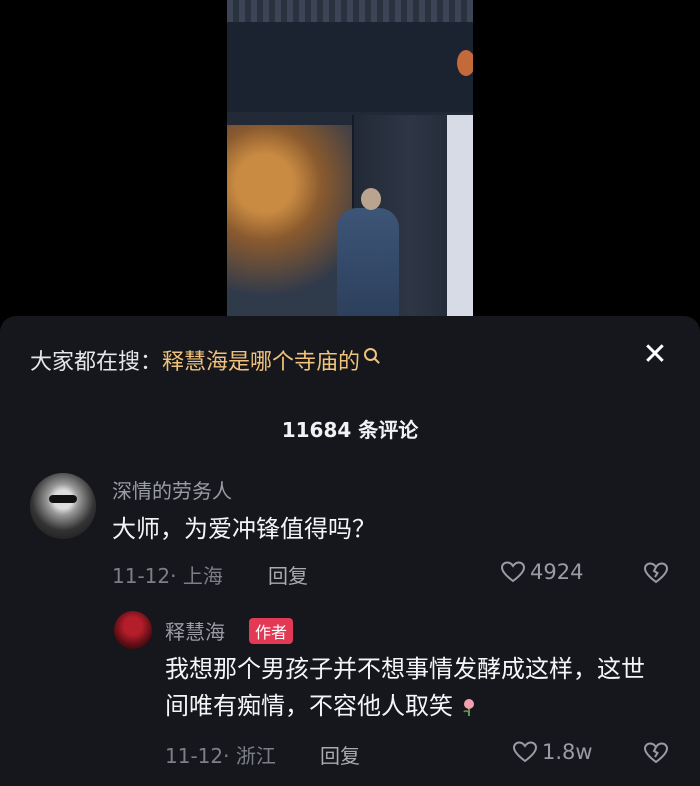  Describe the element at coordinates (172, 489) in the screenshot. I see `comment-username: 深情的劳务人` at that location.